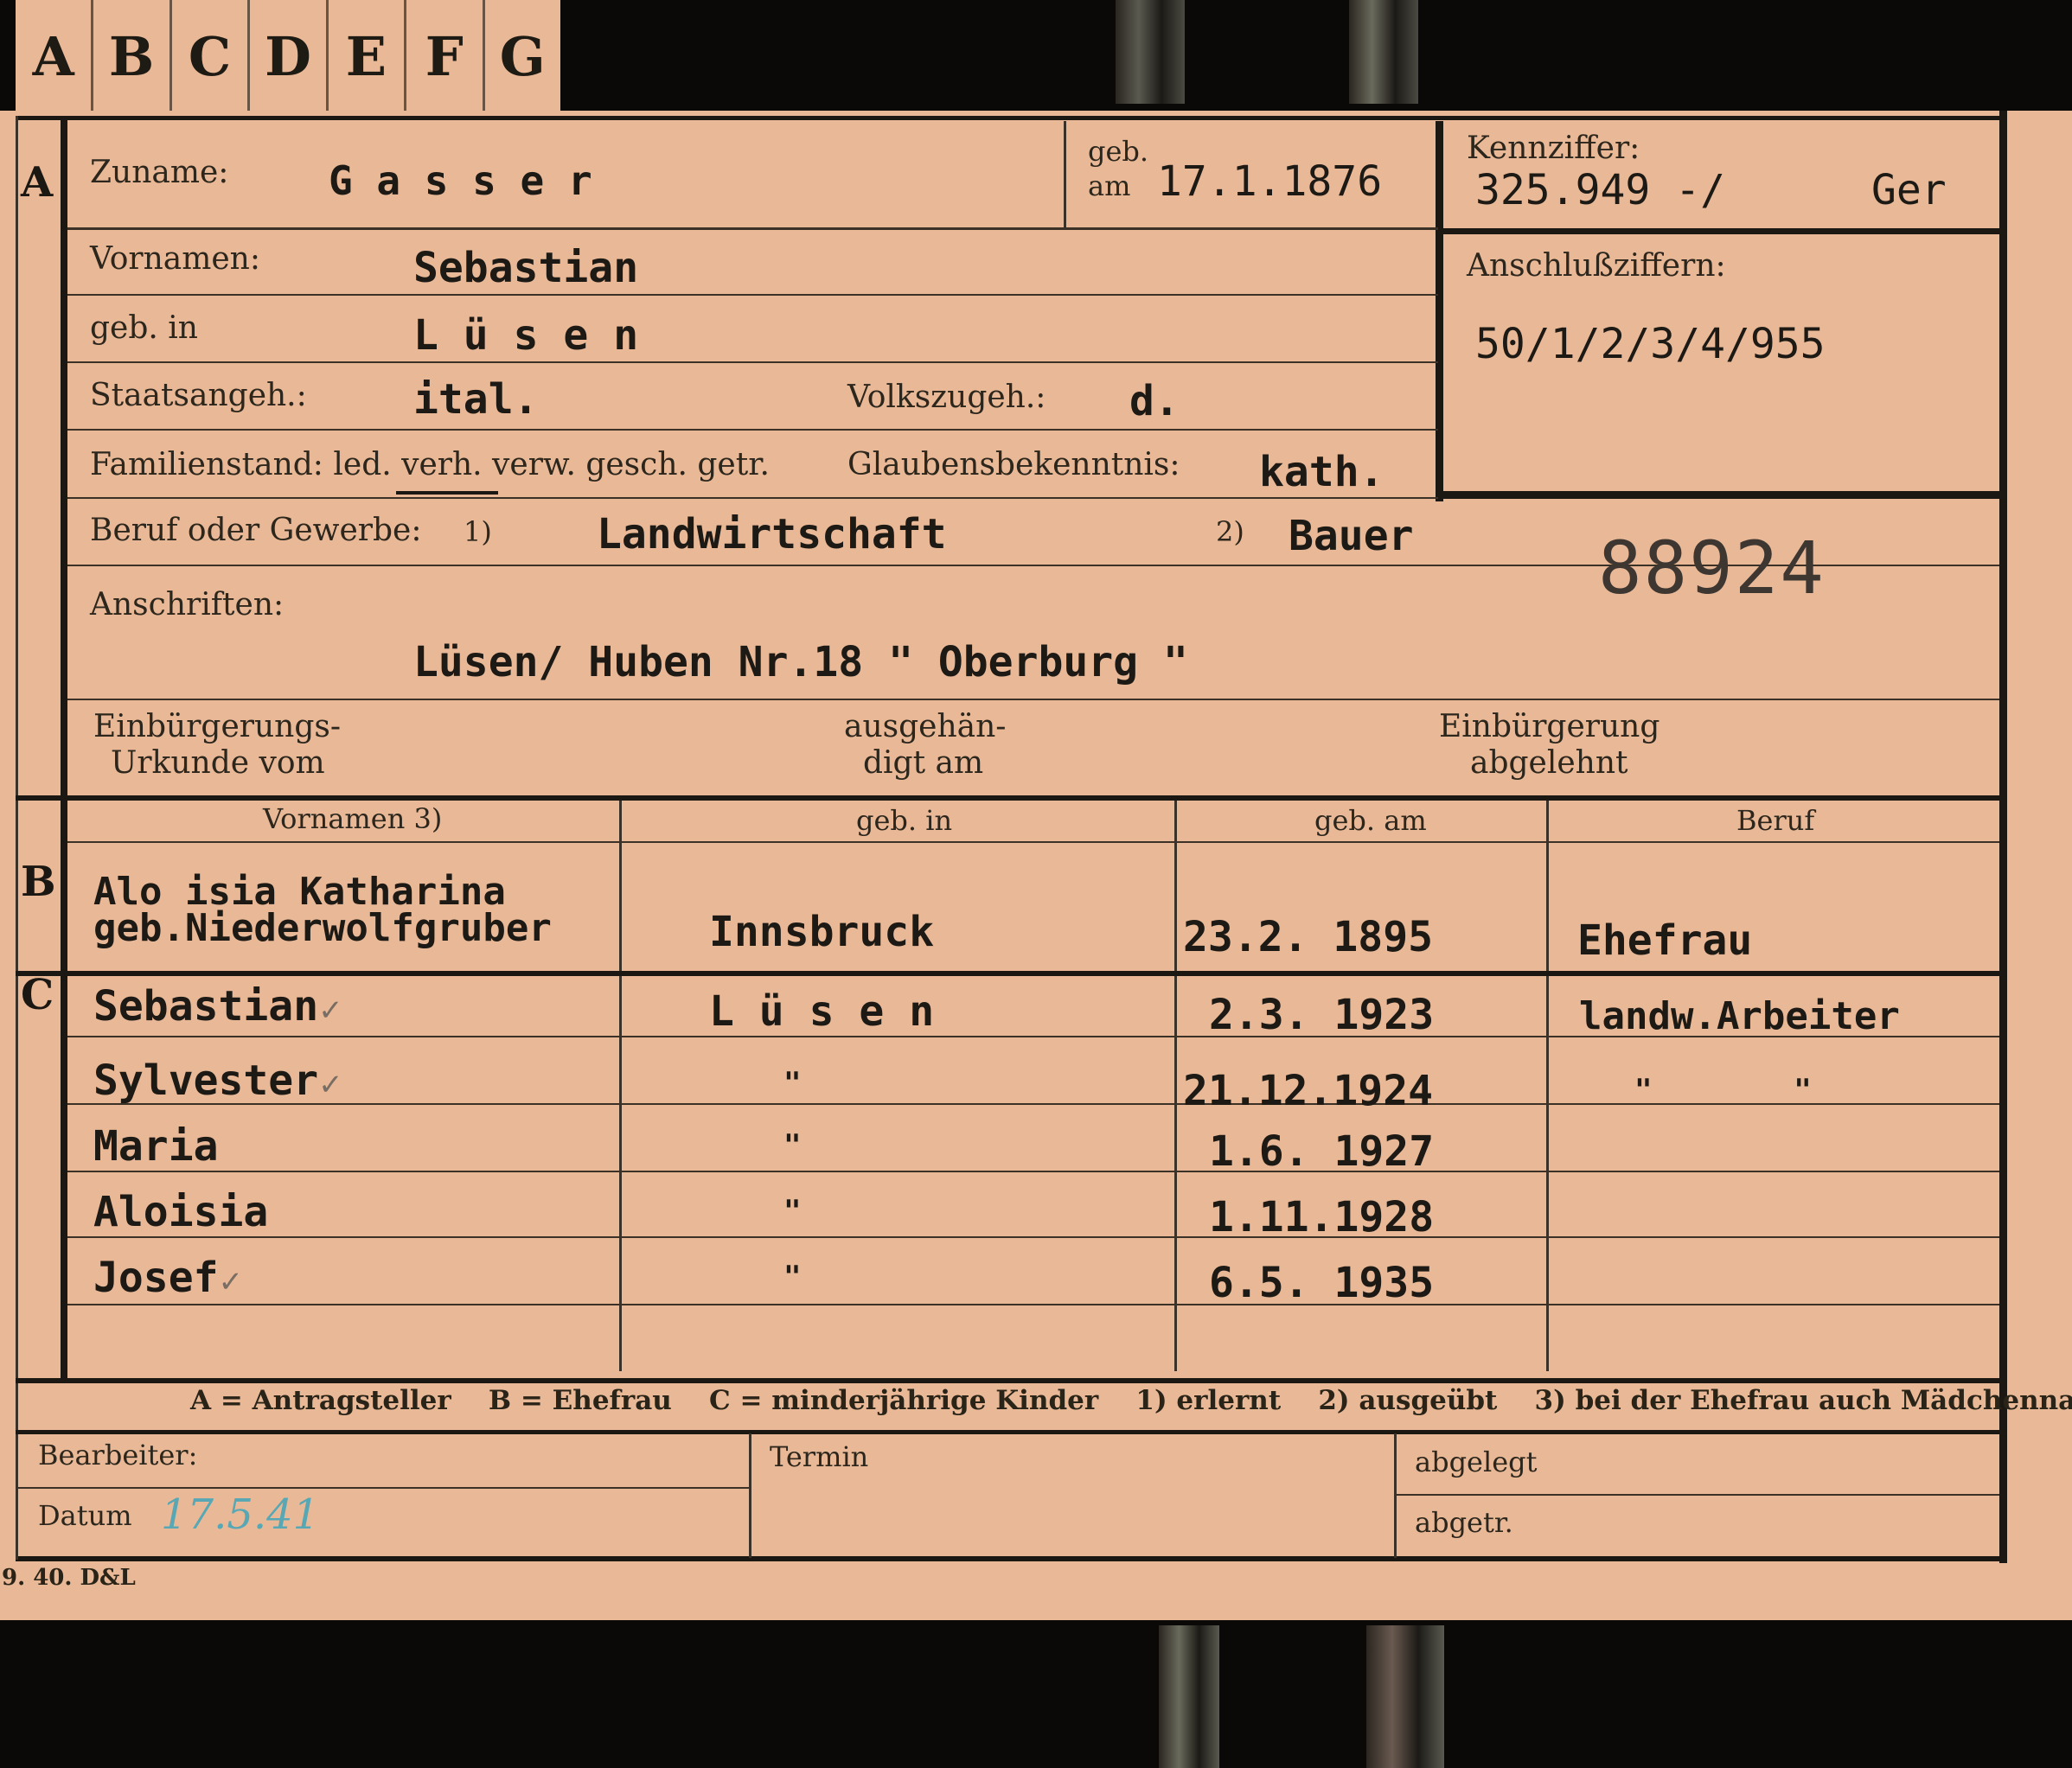  What do you see at coordinates (353, 819) in the screenshot?
I see `header-firstnames: Vornamen 3)` at bounding box center [353, 819].